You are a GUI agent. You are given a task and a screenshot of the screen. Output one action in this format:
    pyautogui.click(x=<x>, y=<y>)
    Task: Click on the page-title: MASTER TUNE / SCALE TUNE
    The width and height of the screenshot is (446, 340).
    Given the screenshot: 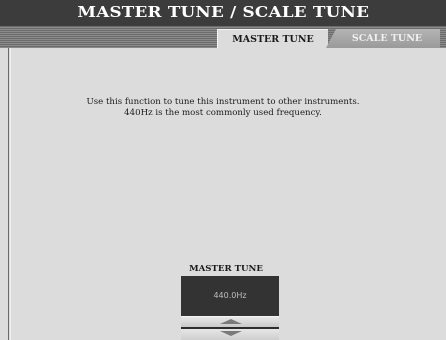 What is the action you would take?
    pyautogui.click(x=223, y=12)
    